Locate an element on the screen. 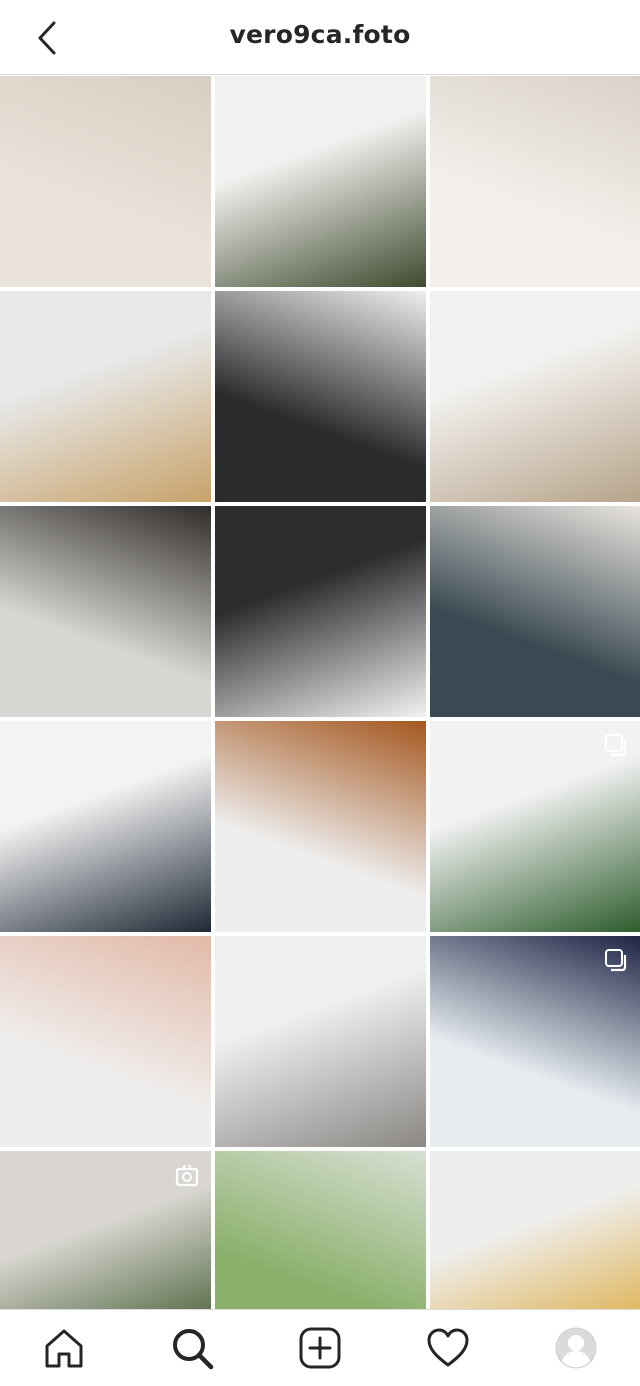 The width and height of the screenshot is (640, 1386). add-post-icon is located at coordinates (320, 1348).